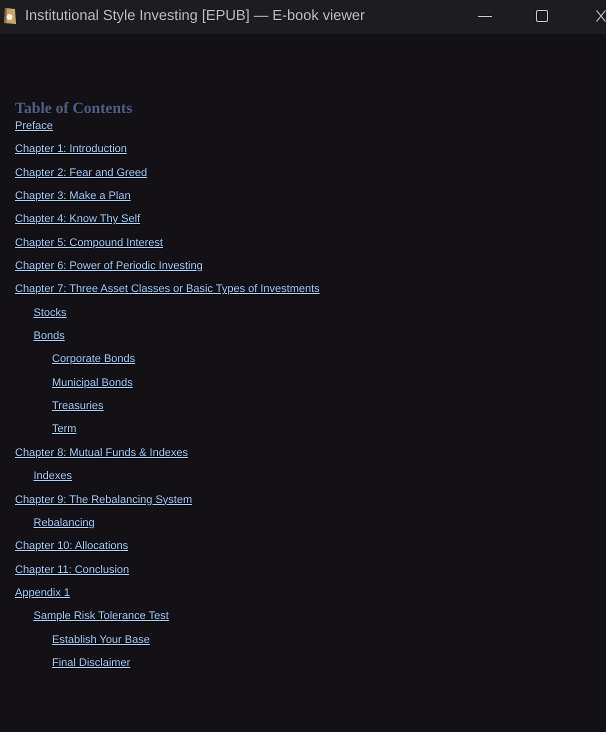 The width and height of the screenshot is (606, 732). What do you see at coordinates (101, 452) in the screenshot?
I see `toc-link: Chapter 8: Mutual Funds & Indexes` at bounding box center [101, 452].